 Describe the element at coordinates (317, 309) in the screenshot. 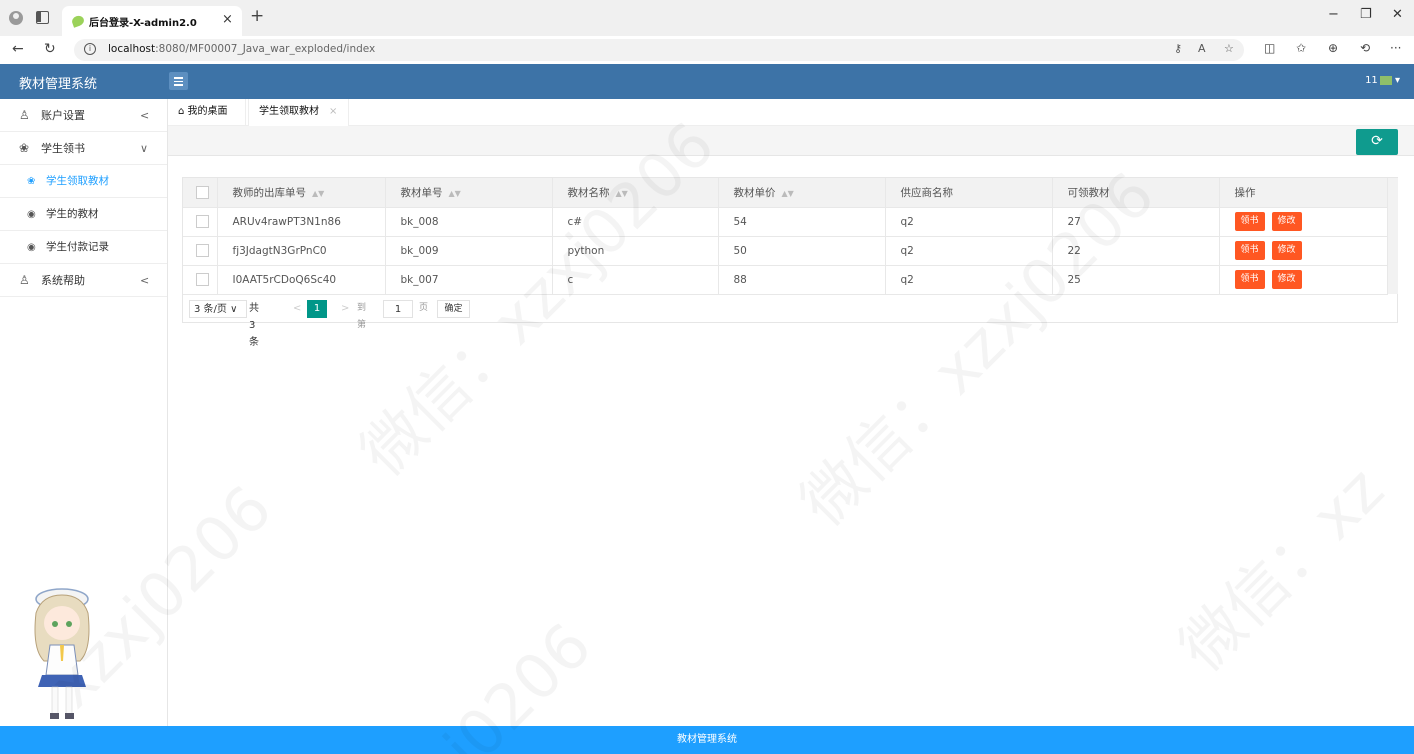

I see `current-page-button: 1` at that location.